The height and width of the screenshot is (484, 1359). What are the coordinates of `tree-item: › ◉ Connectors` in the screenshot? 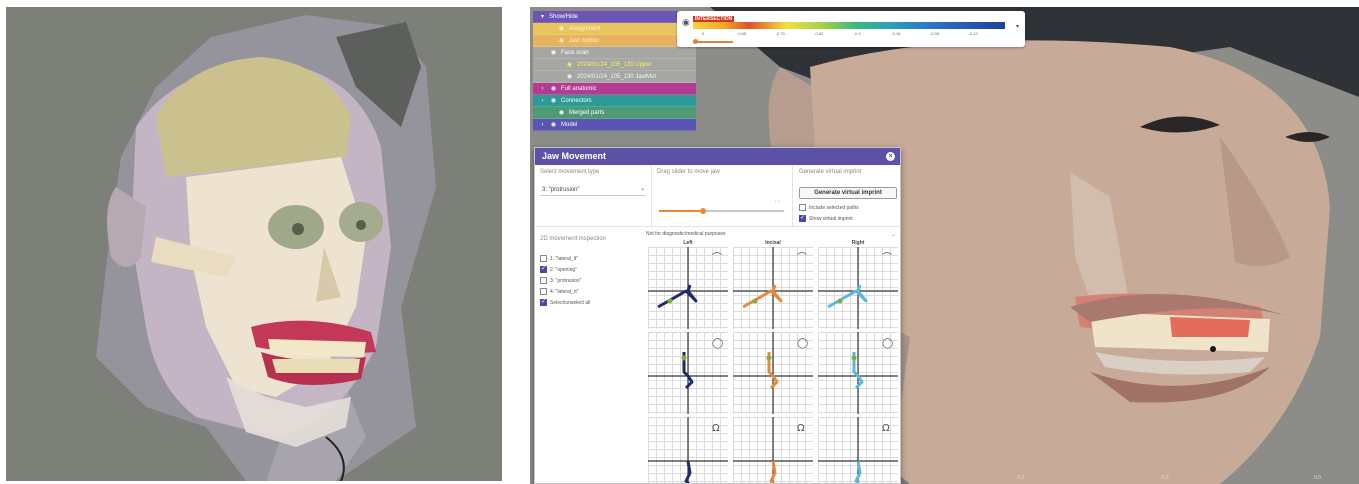 It's located at (614, 101).